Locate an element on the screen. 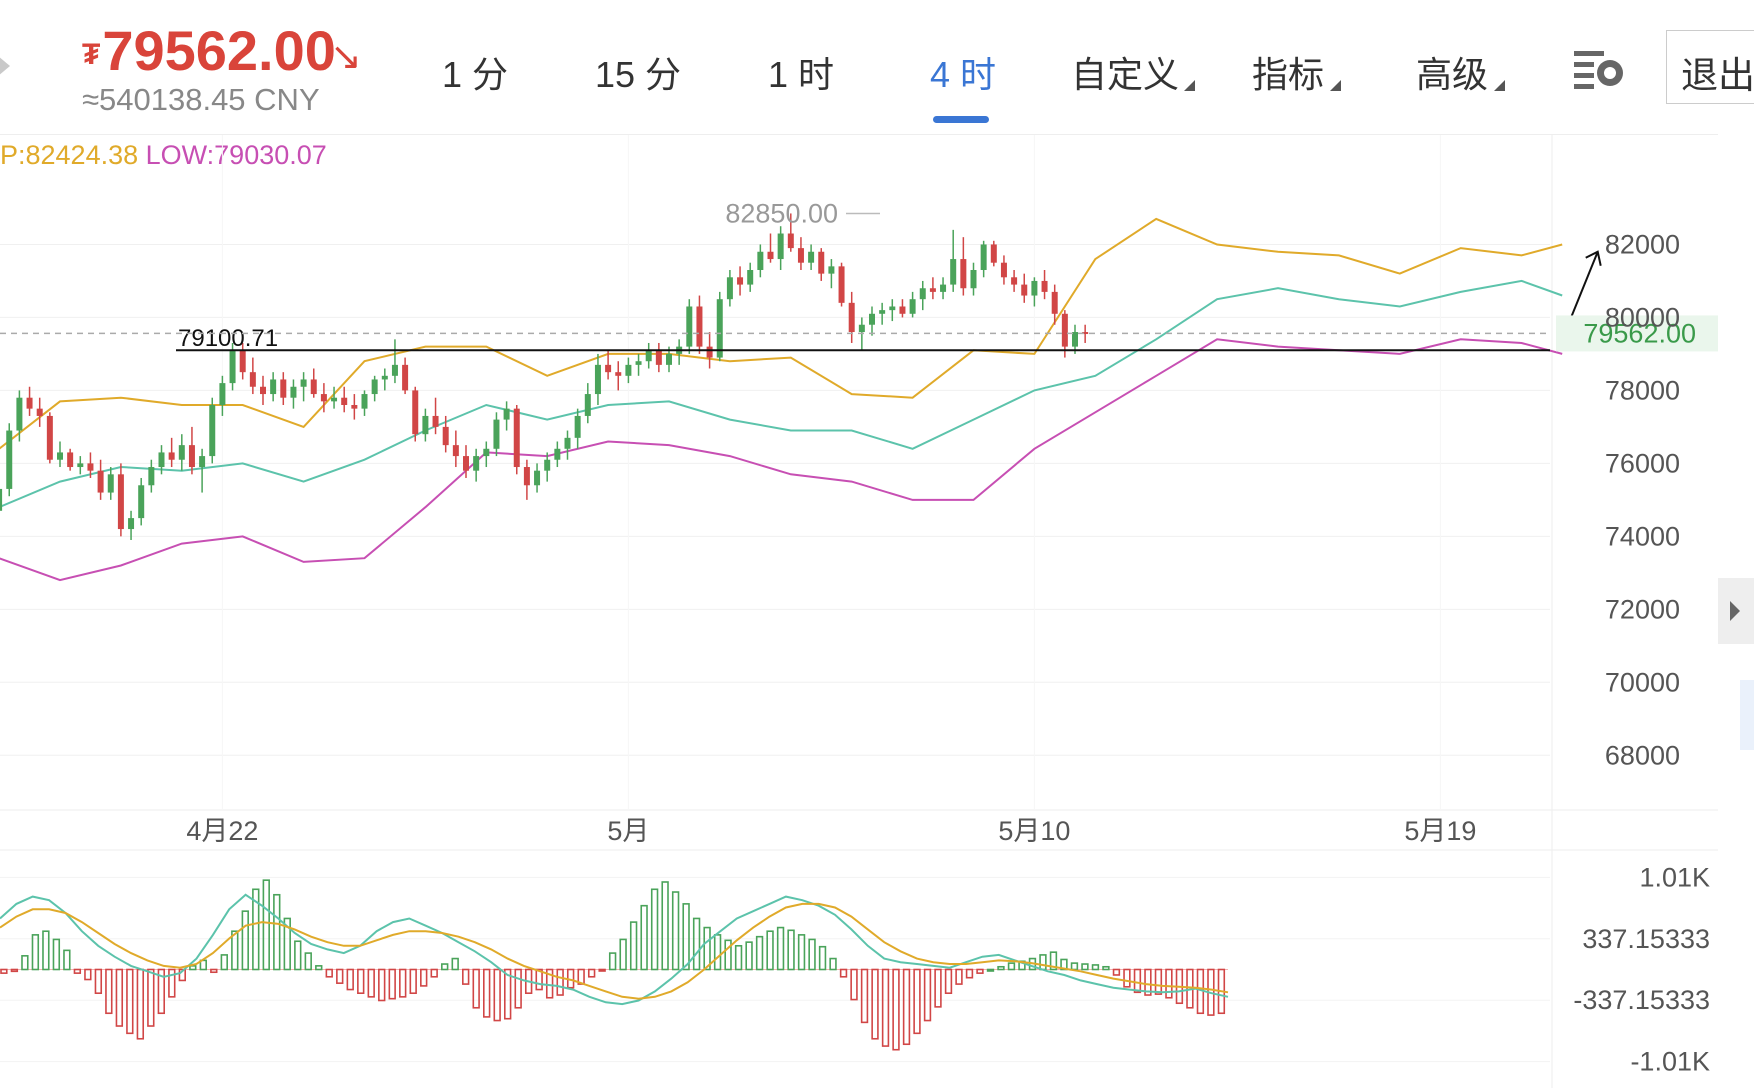 The image size is (1754, 1088). tab-1hour: 1 时 is located at coordinates (801, 72).